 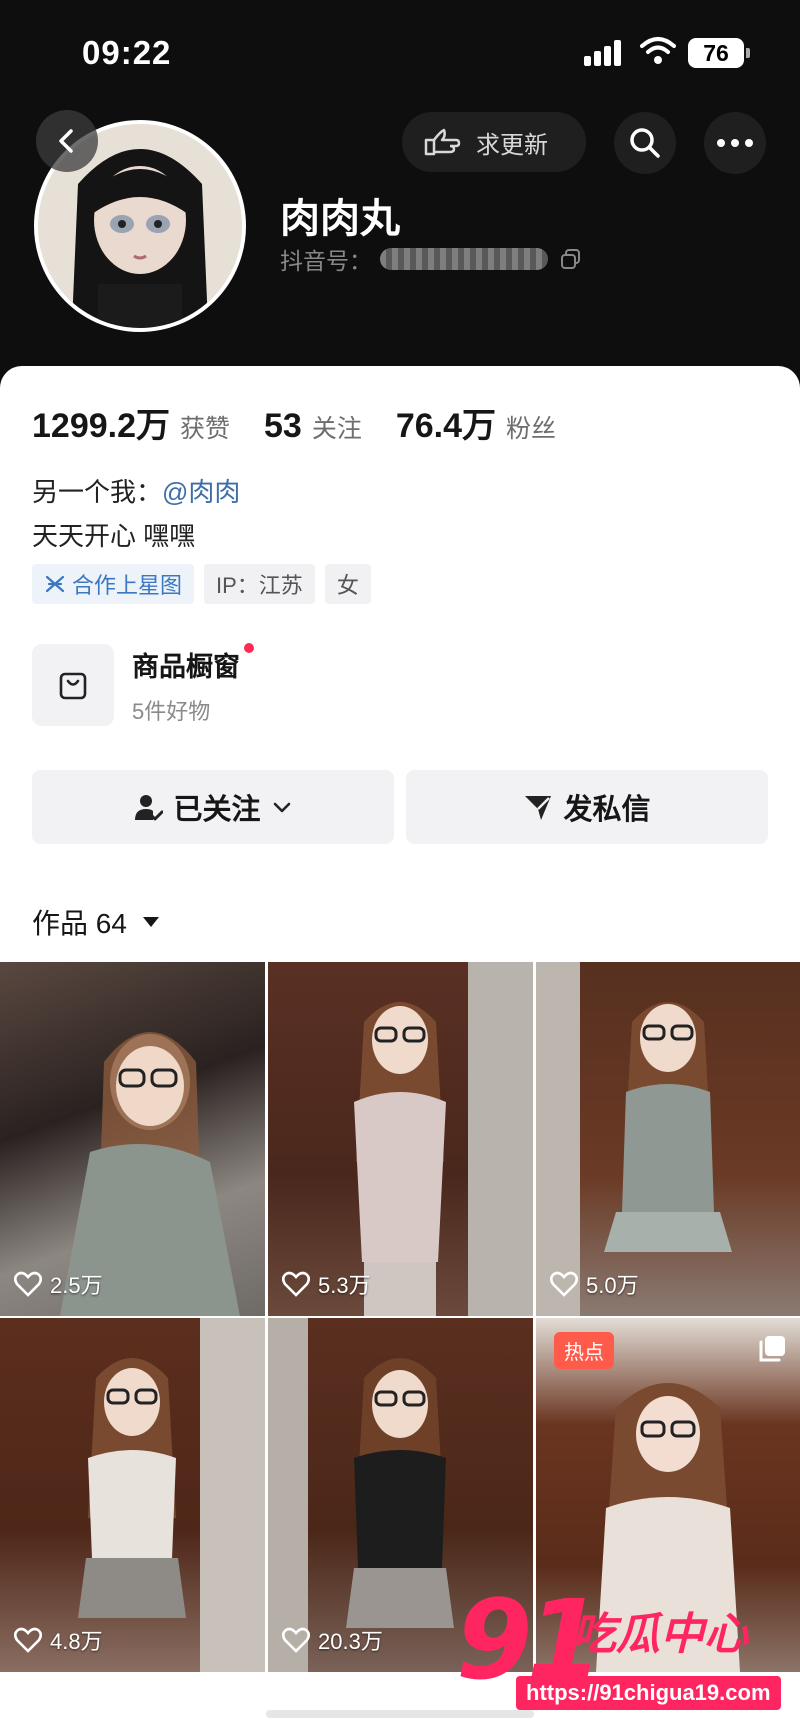 I want to click on send-message-button: 发私信, so click(x=587, y=807).